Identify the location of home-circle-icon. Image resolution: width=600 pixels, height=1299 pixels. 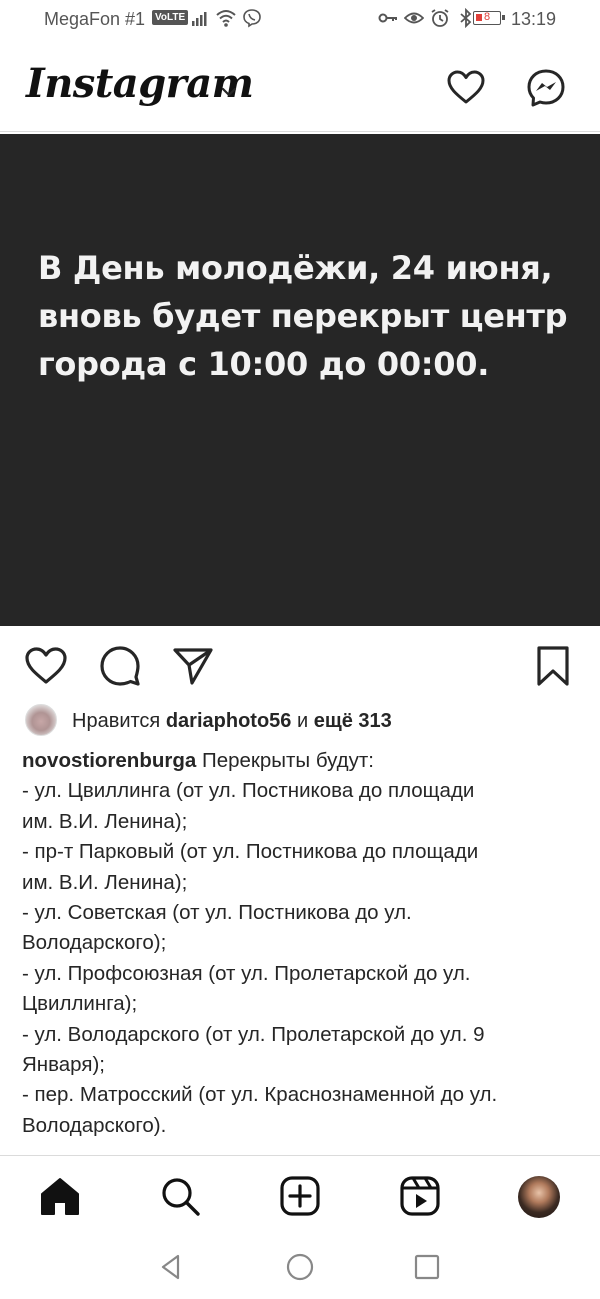
(300, 1267).